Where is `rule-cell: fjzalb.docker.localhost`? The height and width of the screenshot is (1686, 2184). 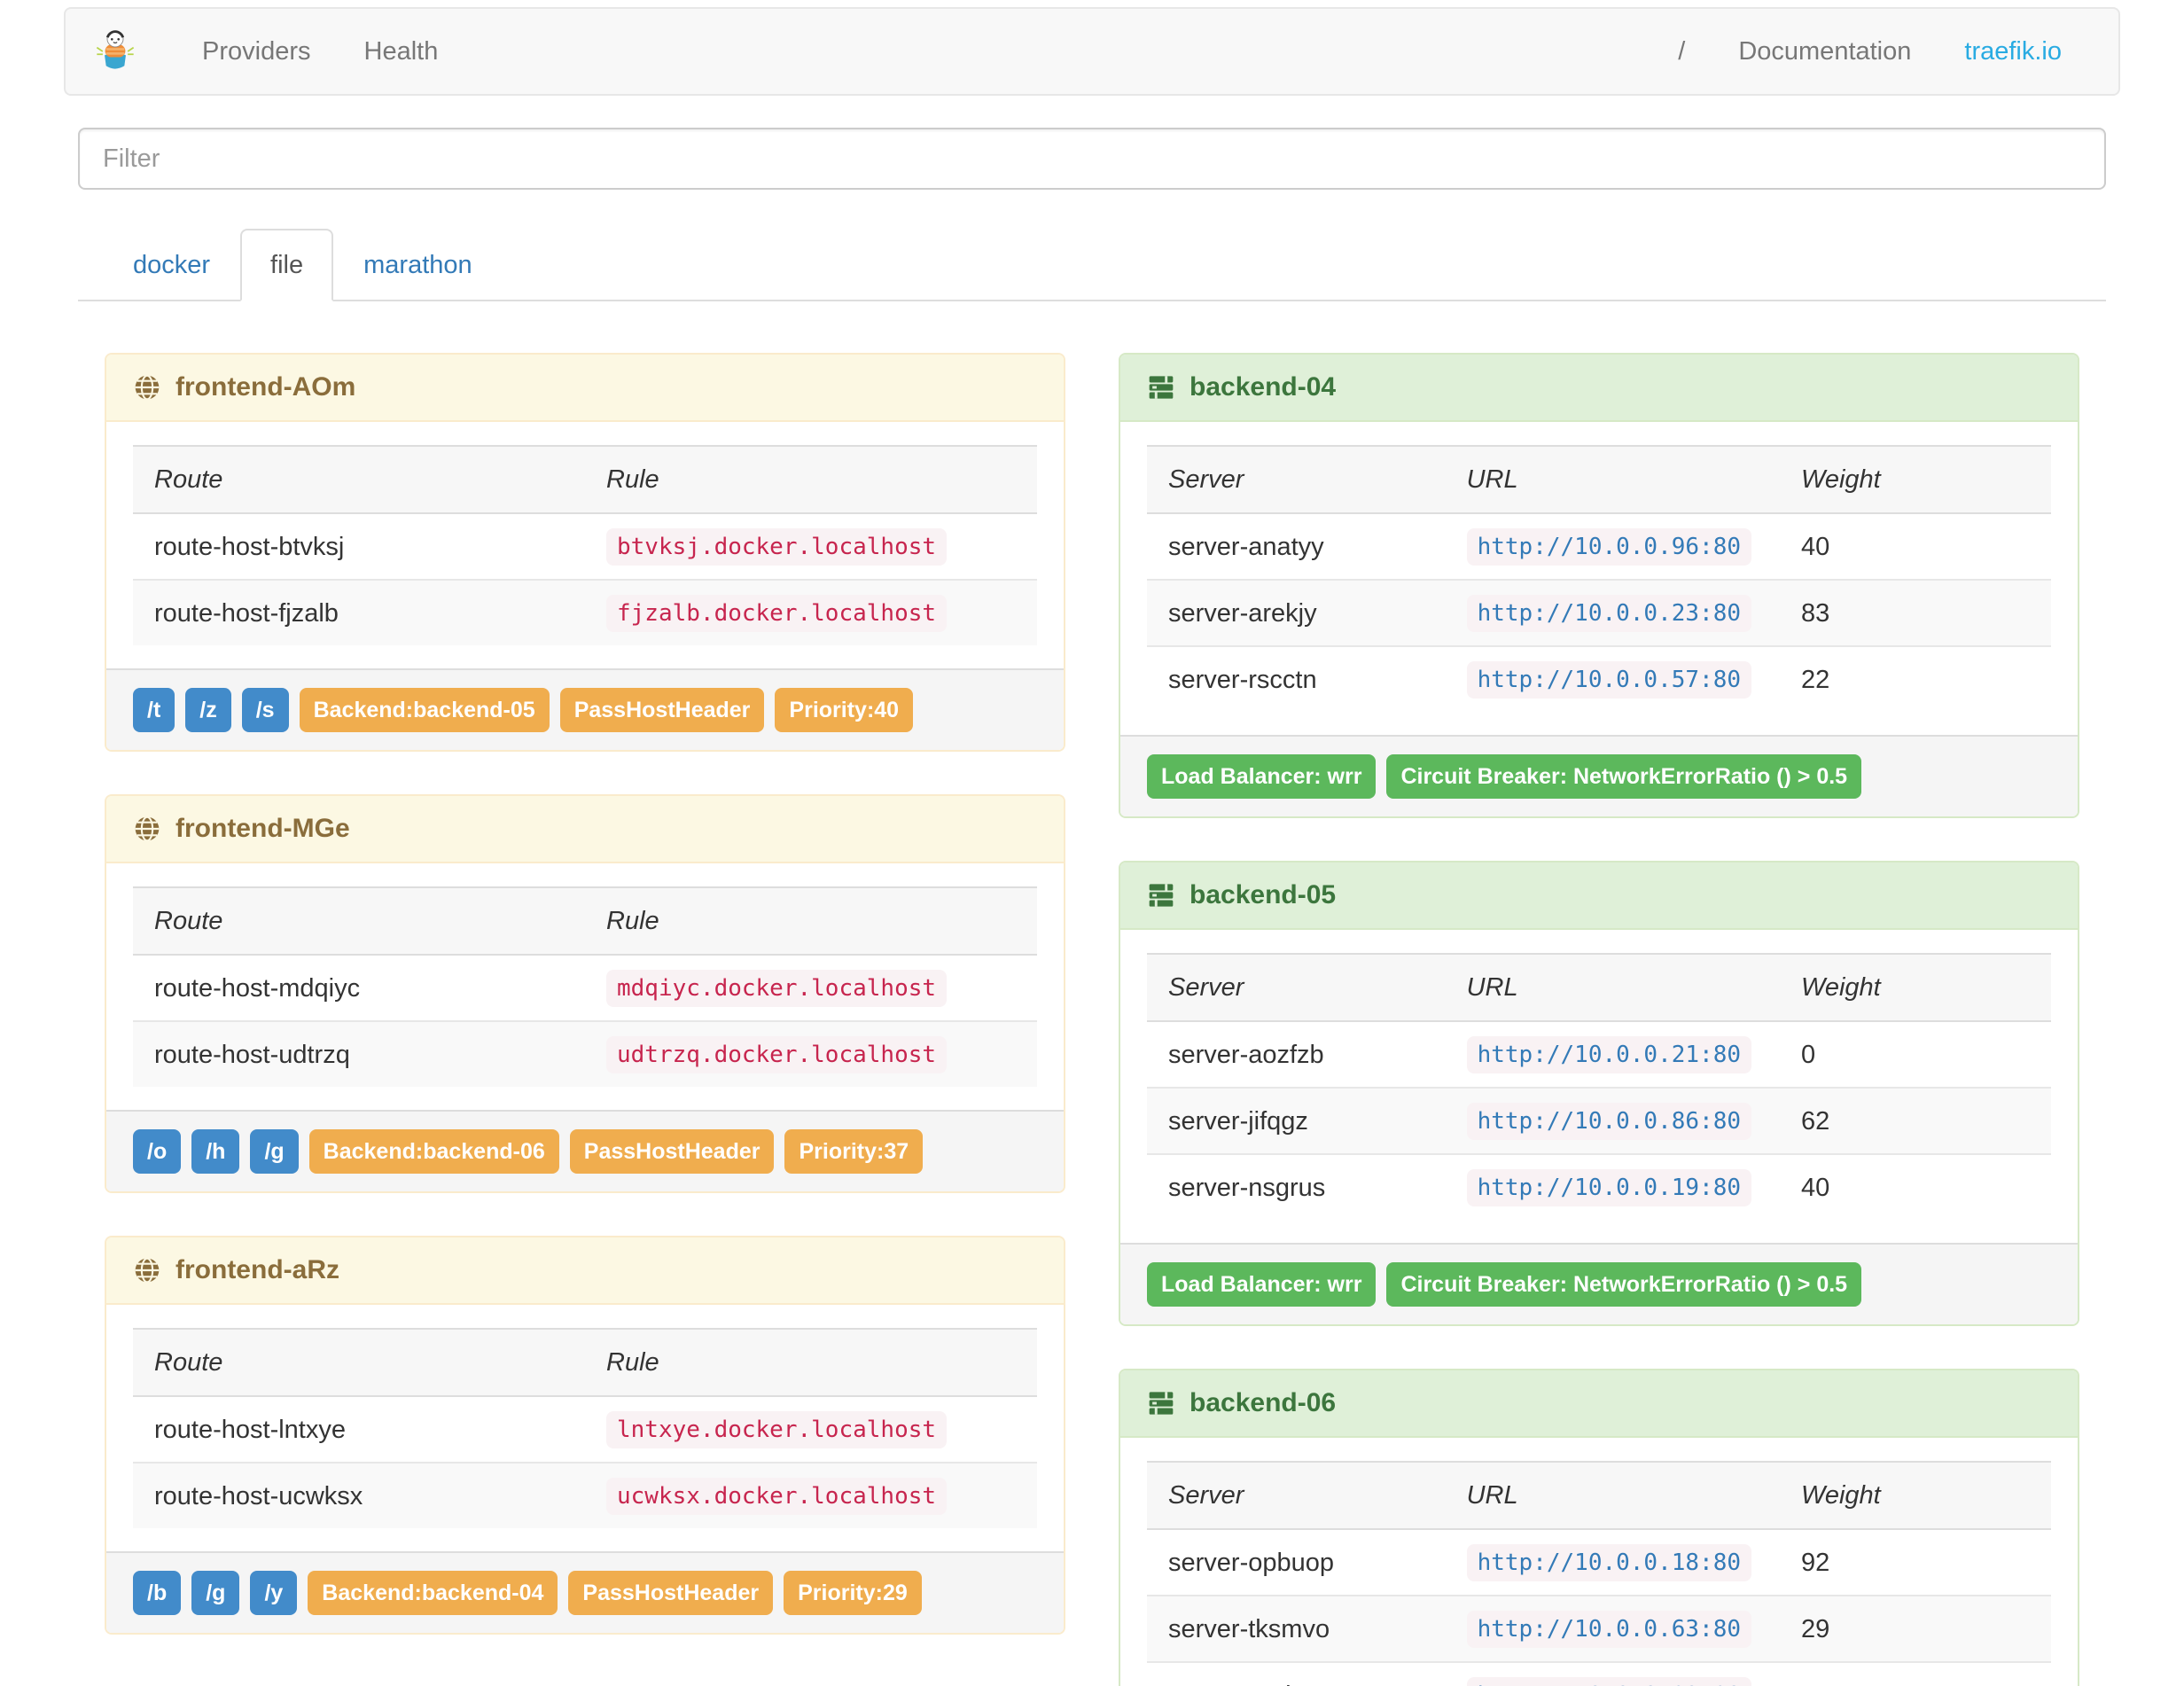
rule-cell: fjzalb.docker.localhost is located at coordinates (811, 612).